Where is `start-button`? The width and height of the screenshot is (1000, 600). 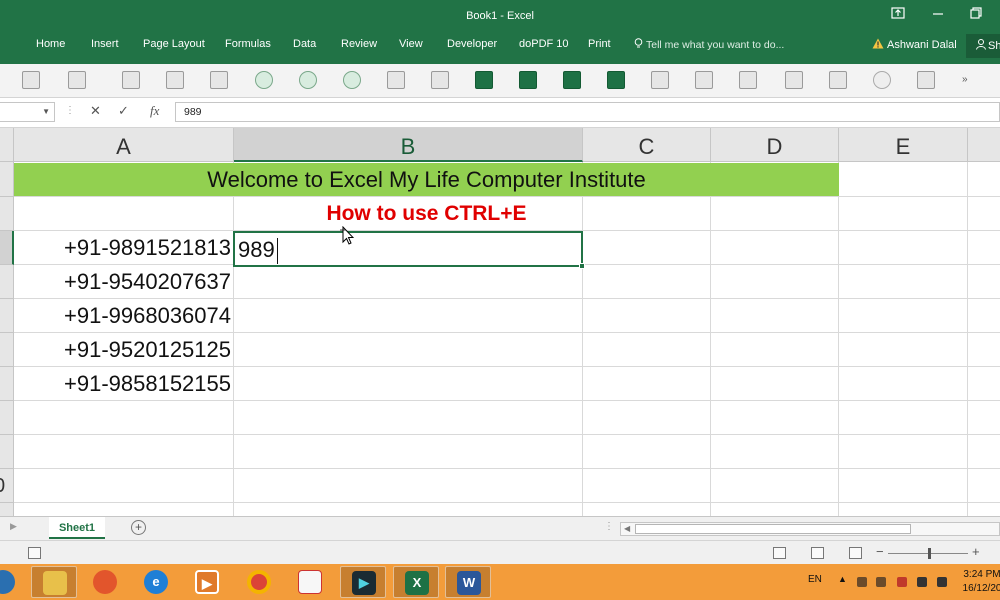
start-button is located at coordinates (13, 582).